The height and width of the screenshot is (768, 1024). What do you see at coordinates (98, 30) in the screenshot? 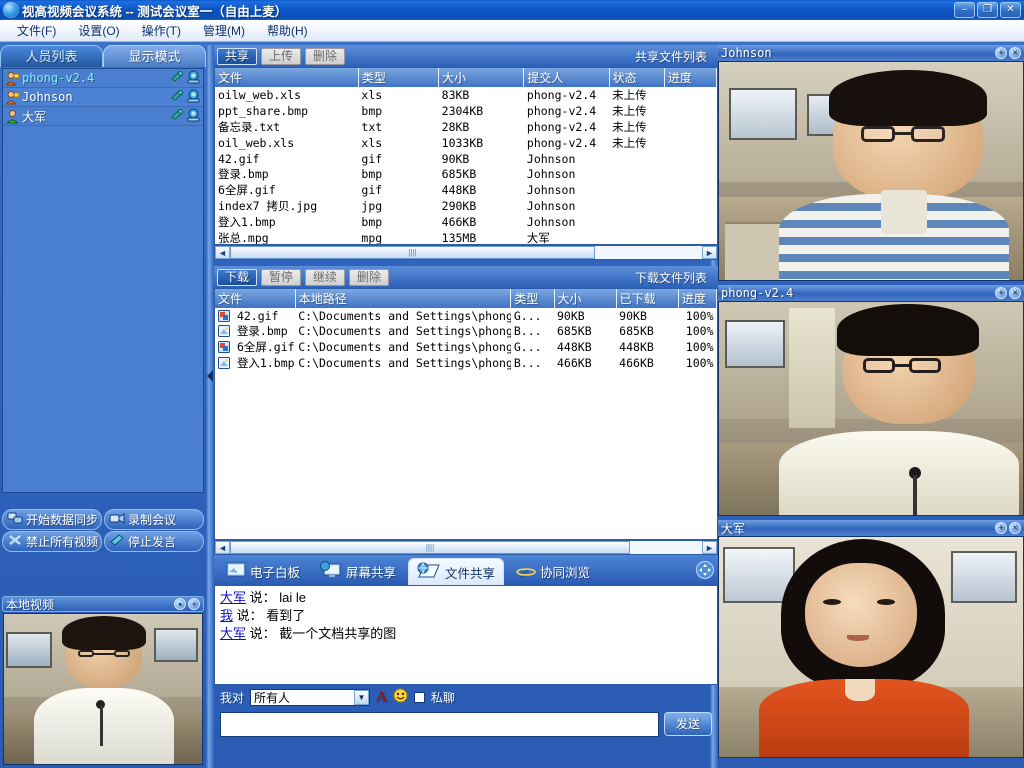
I see `menu-settings: 设置(O)` at bounding box center [98, 30].